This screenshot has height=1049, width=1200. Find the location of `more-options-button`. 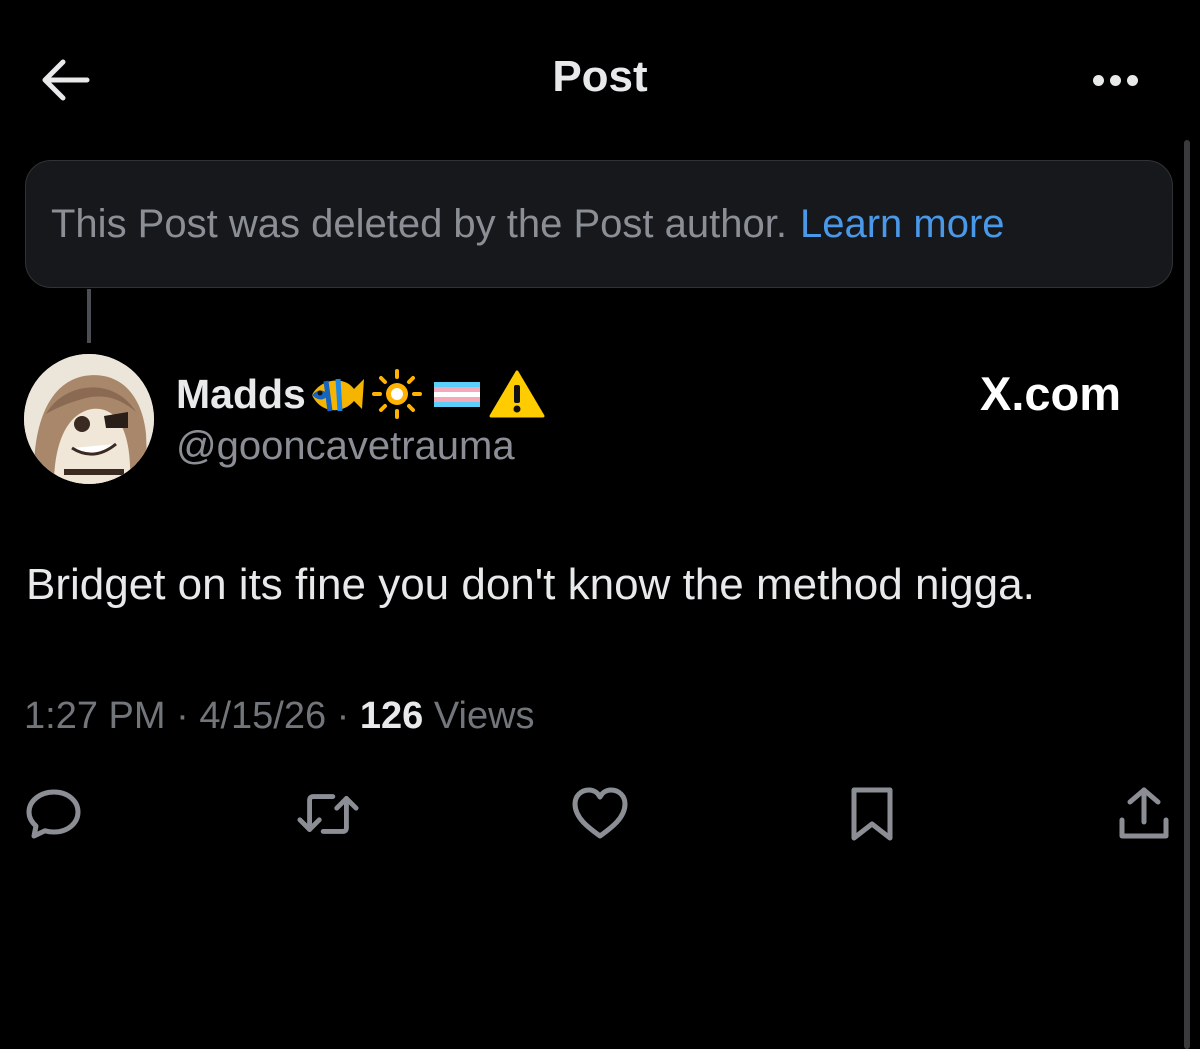

more-options-button is located at coordinates (1115, 80).